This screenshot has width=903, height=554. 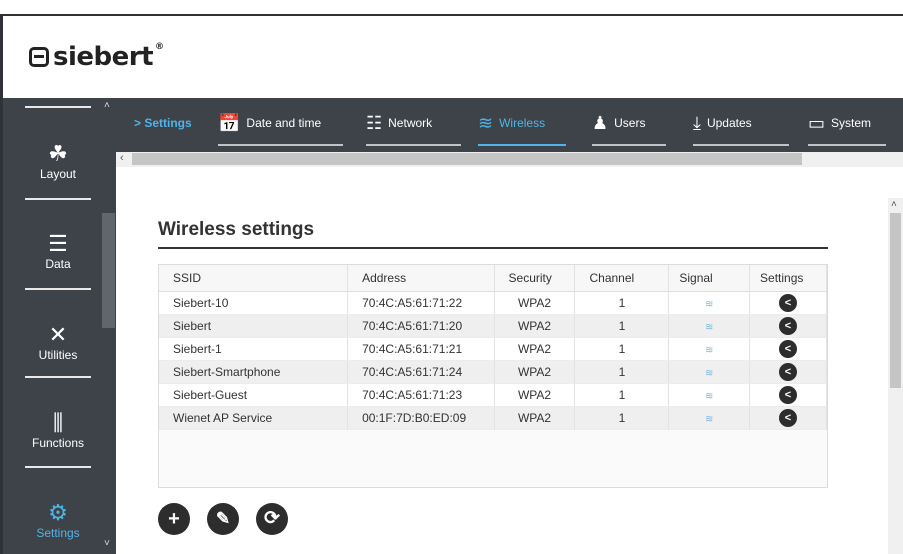 What do you see at coordinates (729, 123) in the screenshot?
I see `tab-label: Updates` at bounding box center [729, 123].